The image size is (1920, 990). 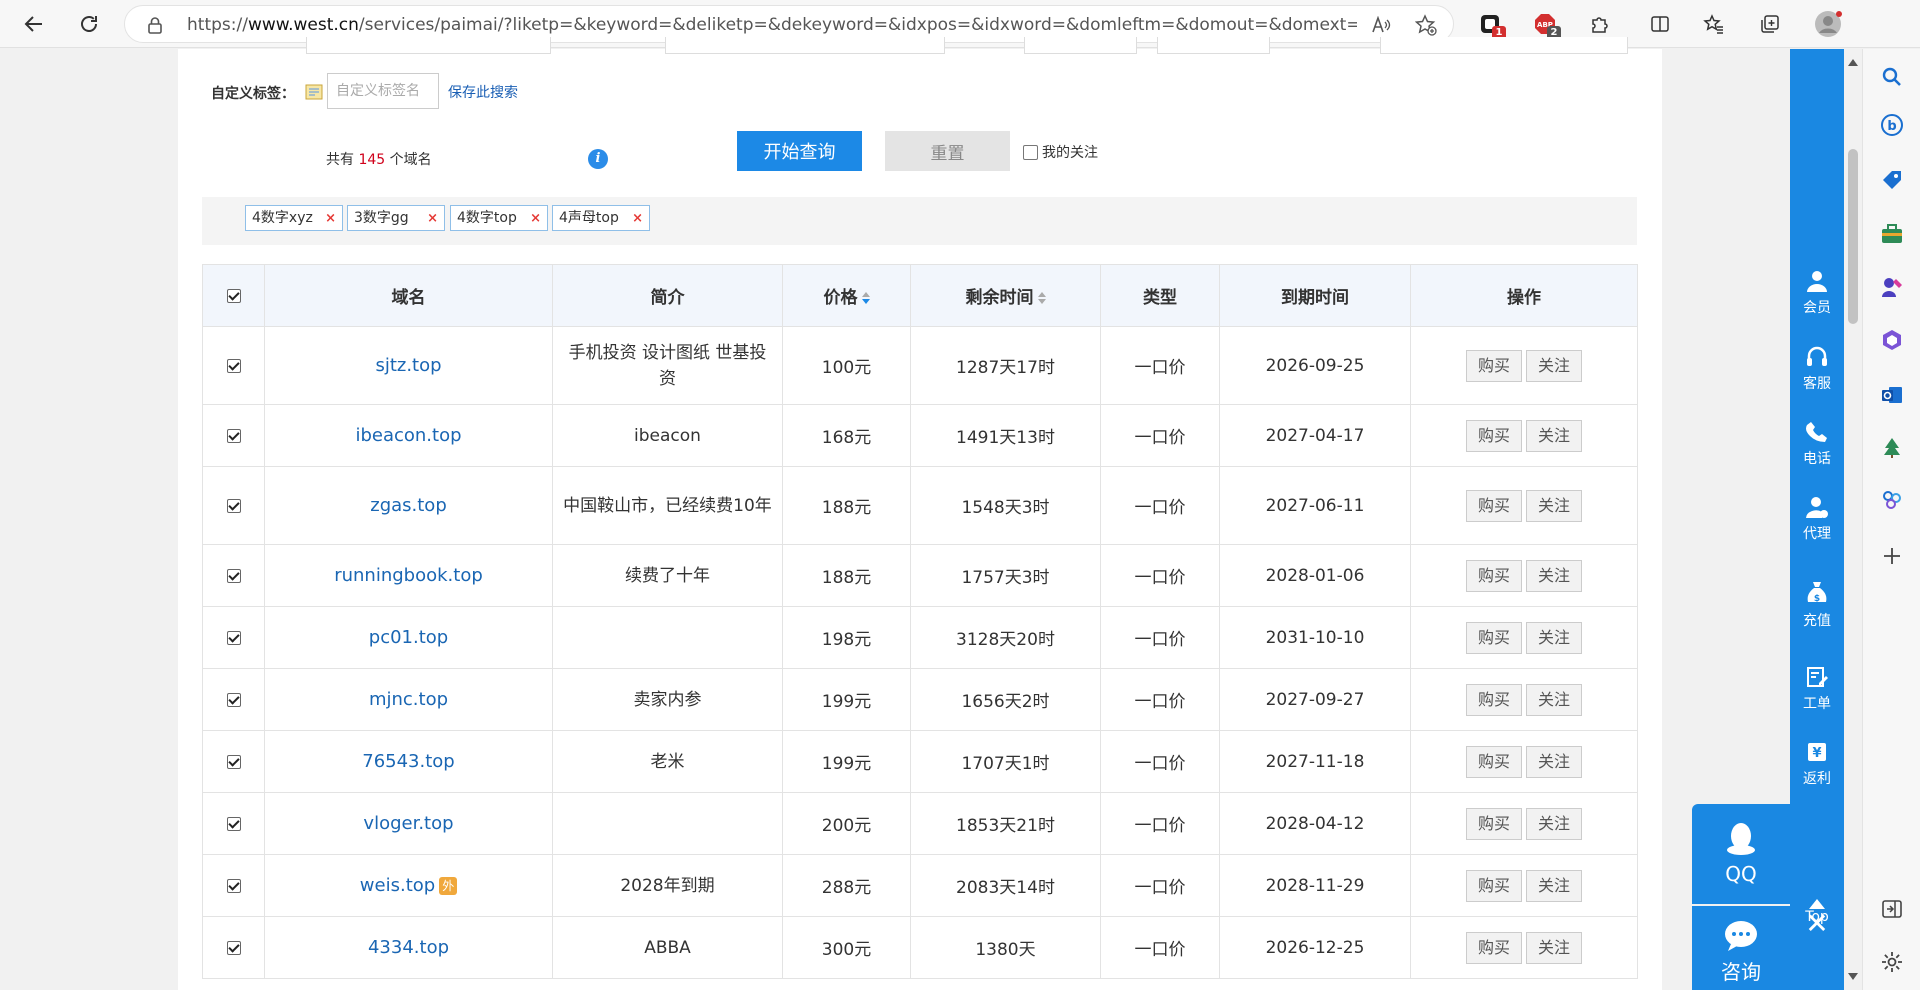 I want to click on filter-tag: 4数字top ×, so click(x=499, y=218).